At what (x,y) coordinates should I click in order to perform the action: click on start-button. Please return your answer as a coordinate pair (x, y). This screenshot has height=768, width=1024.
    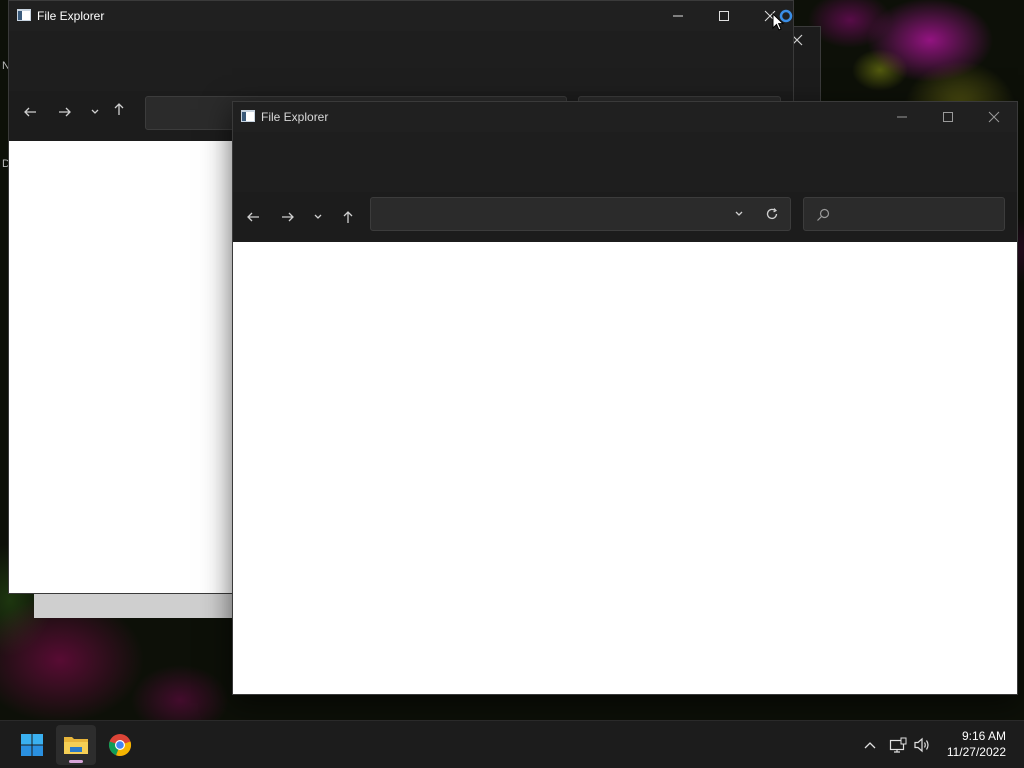
    Looking at the image, I should click on (32, 745).